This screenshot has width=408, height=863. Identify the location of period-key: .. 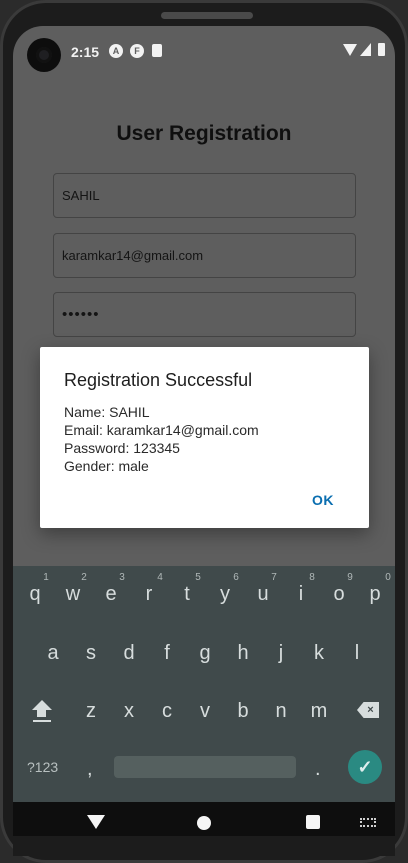
(318, 769).